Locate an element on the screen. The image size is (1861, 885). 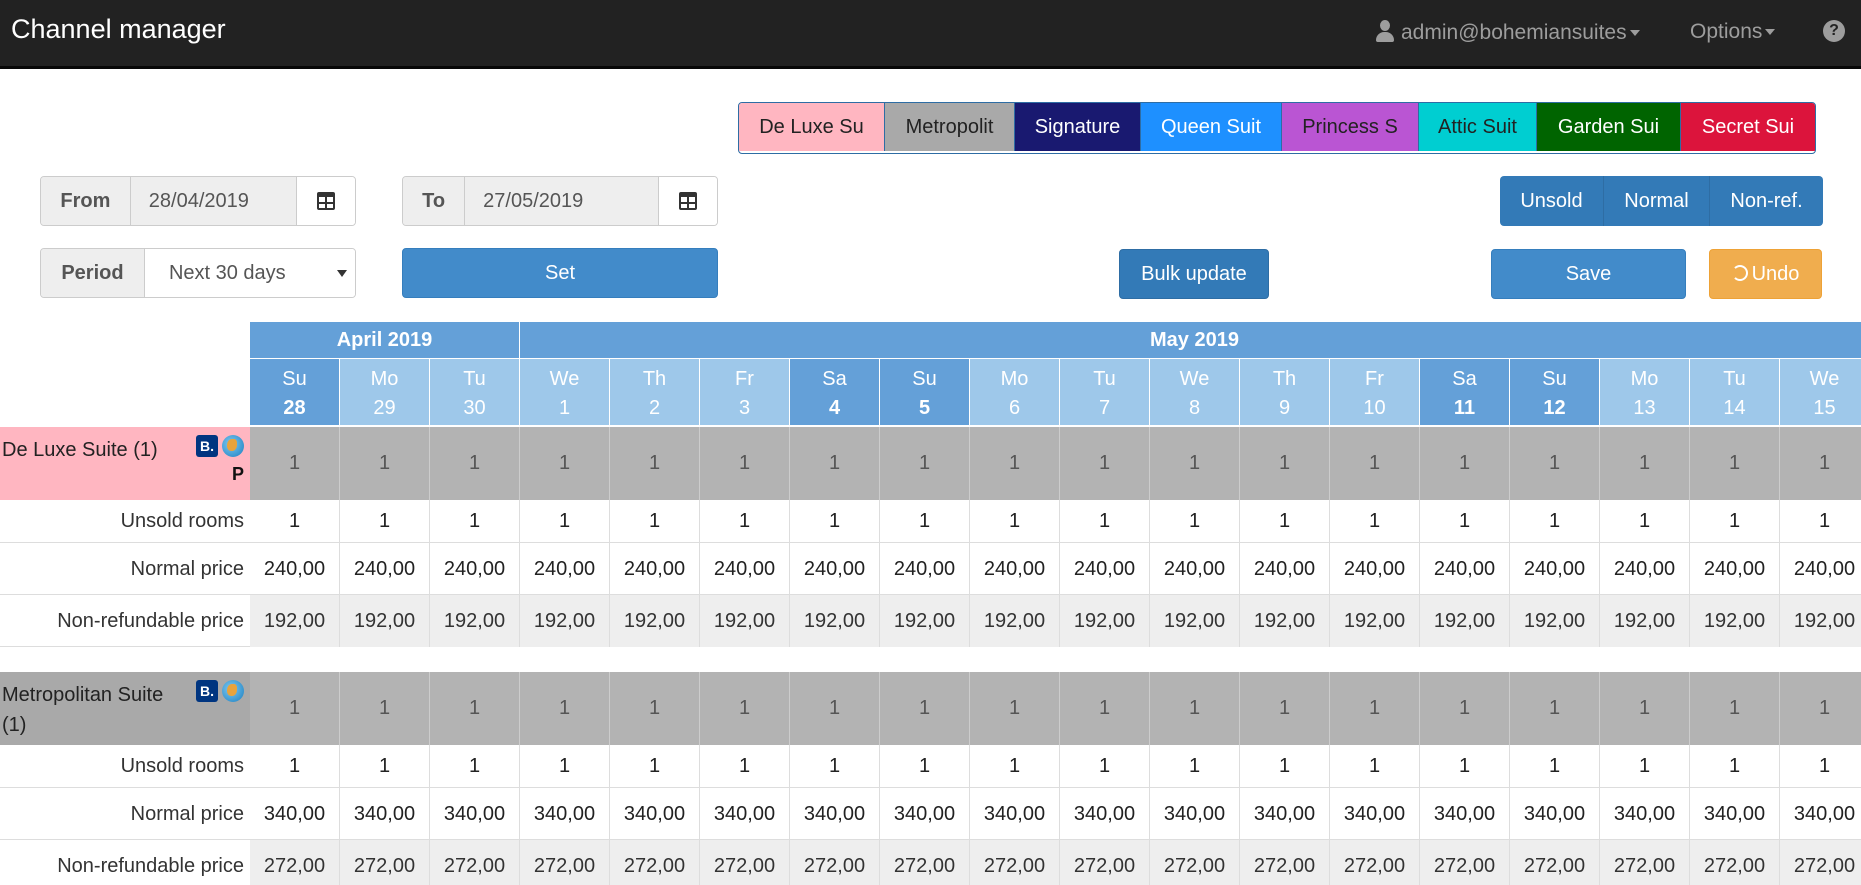
toggle-normal: Normal is located at coordinates (1657, 201).